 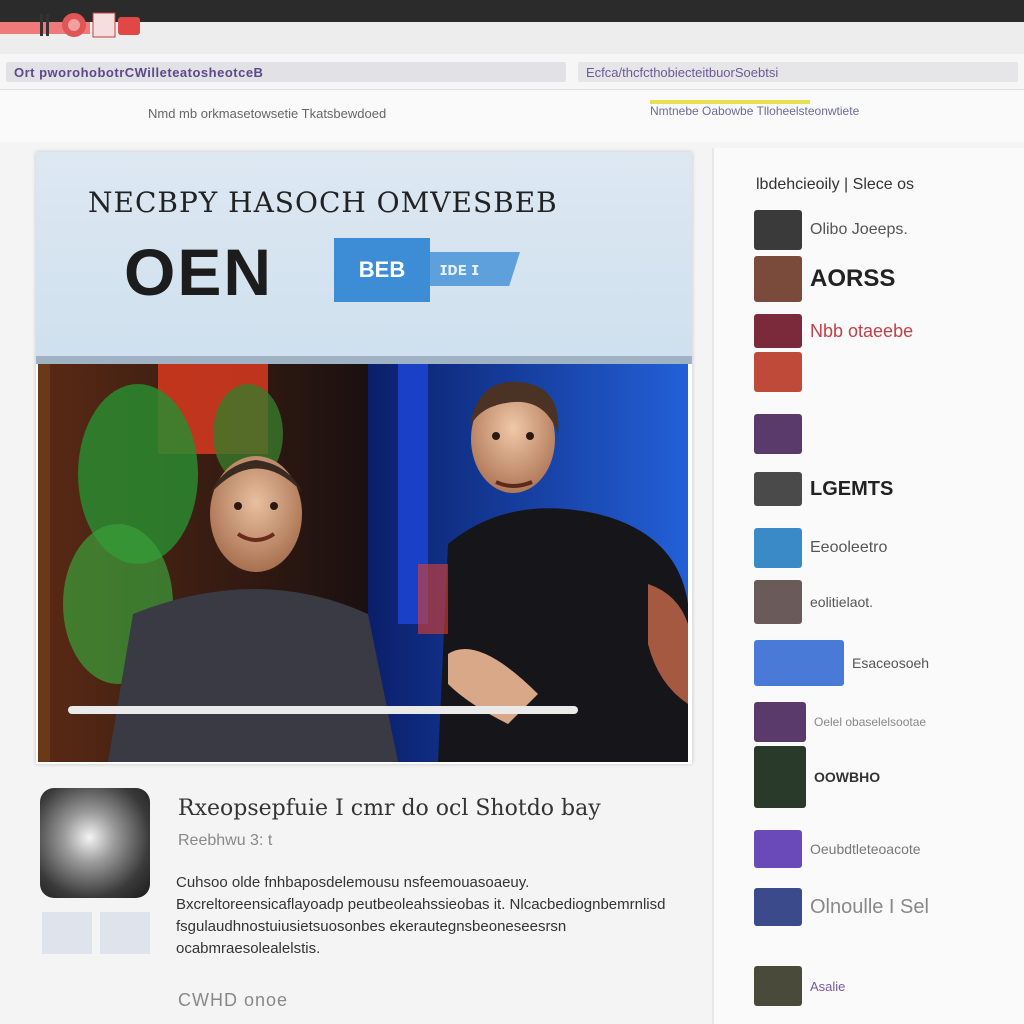 I want to click on sidebar-item: Asalie, so click(x=799, y=986).